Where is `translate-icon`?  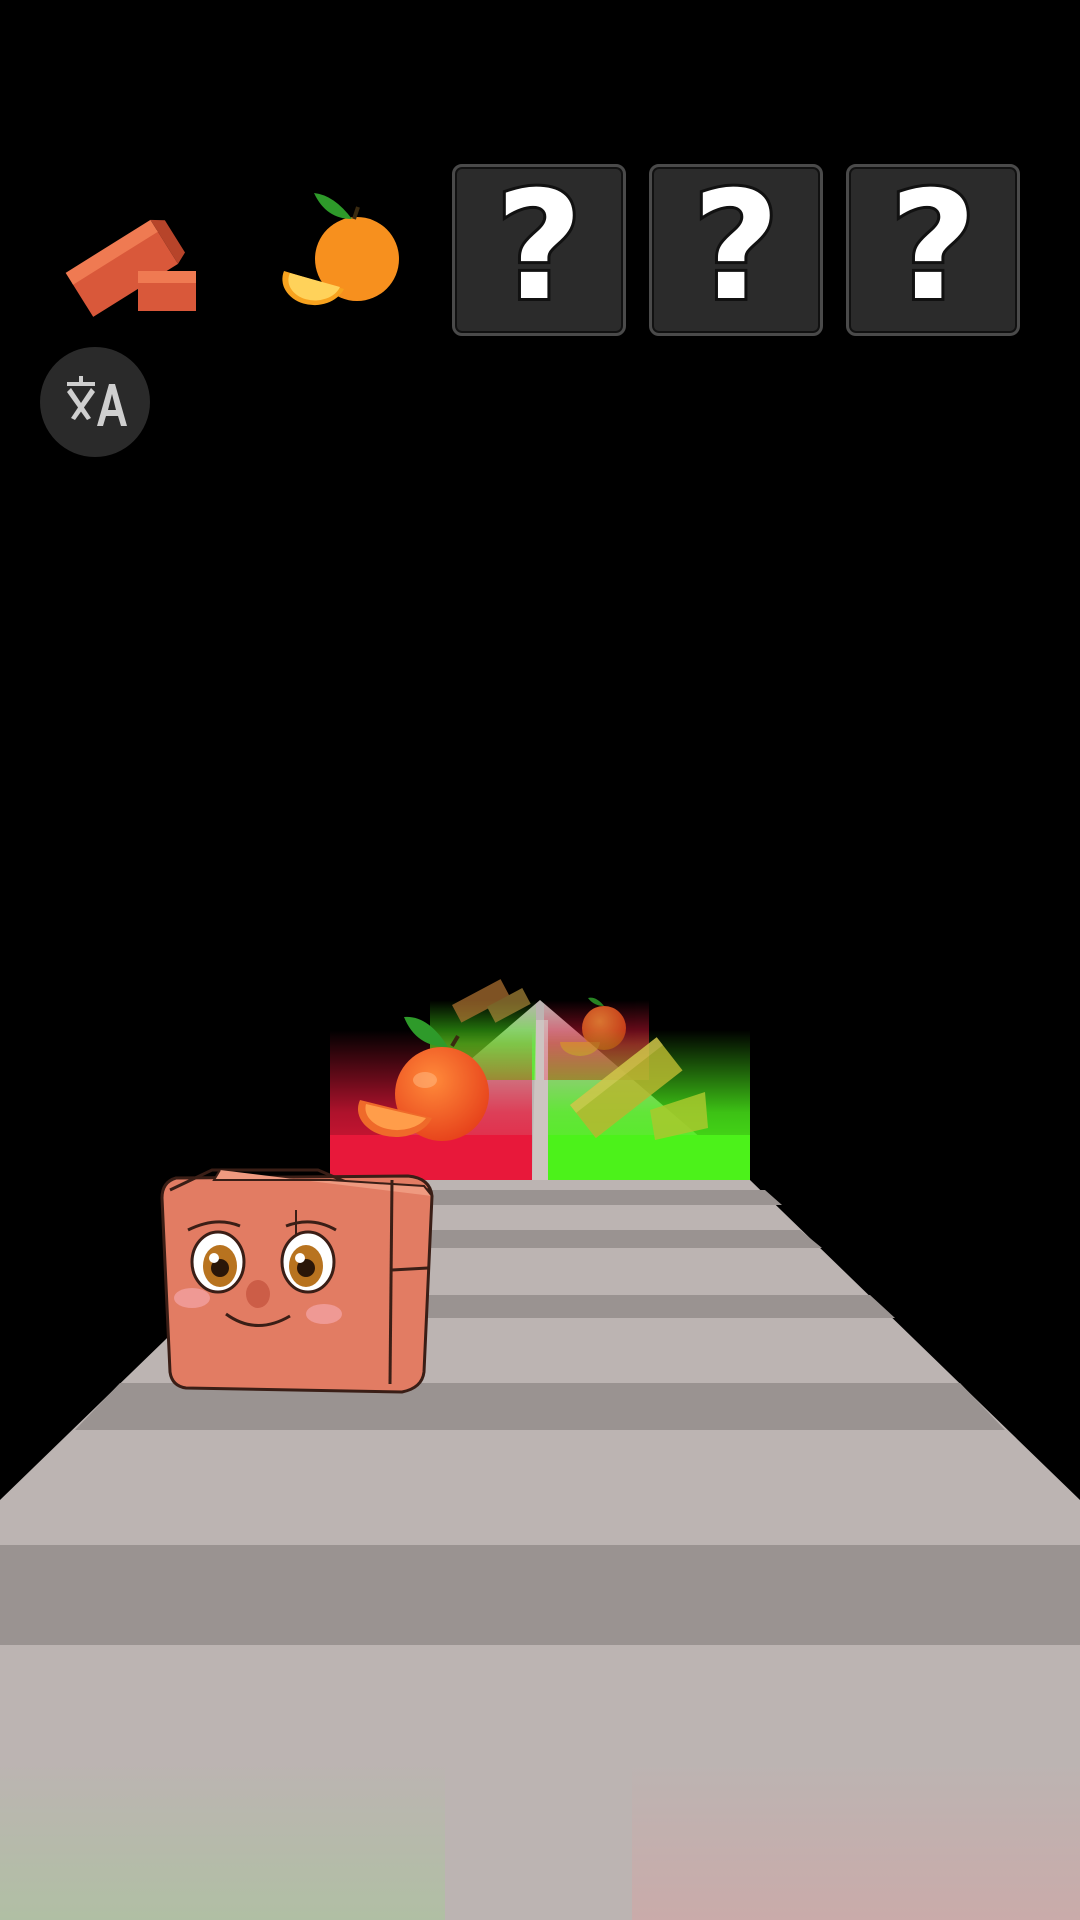 translate-icon is located at coordinates (97, 401).